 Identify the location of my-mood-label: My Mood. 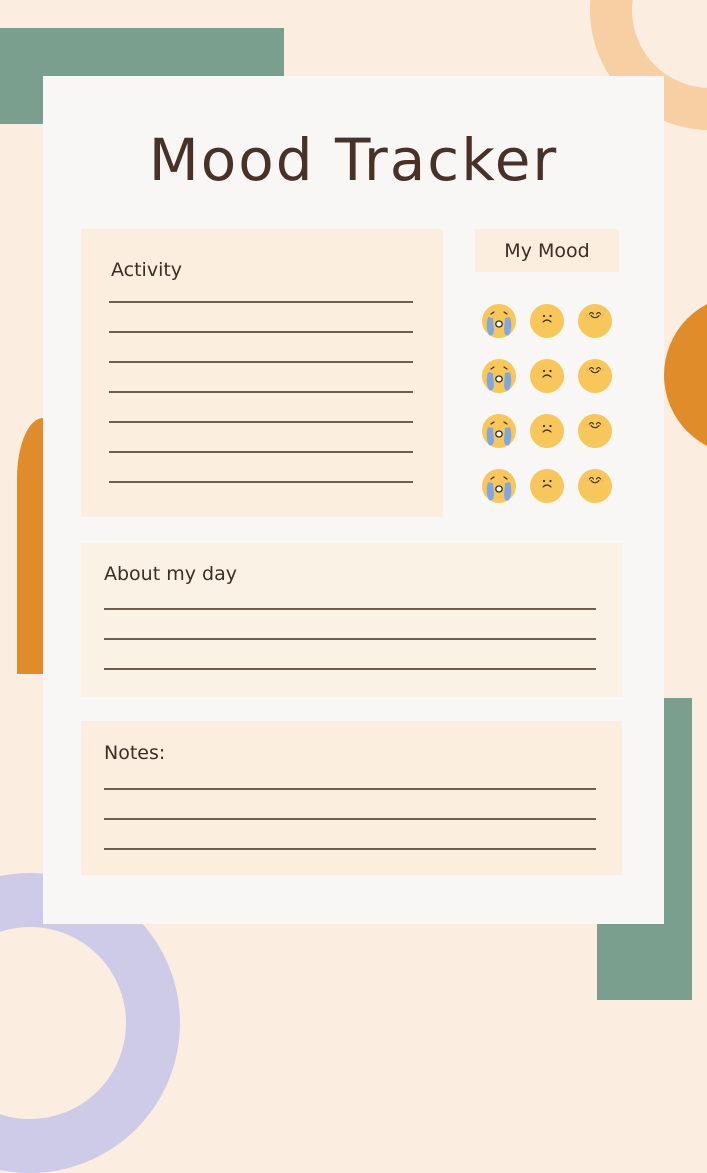
(547, 250).